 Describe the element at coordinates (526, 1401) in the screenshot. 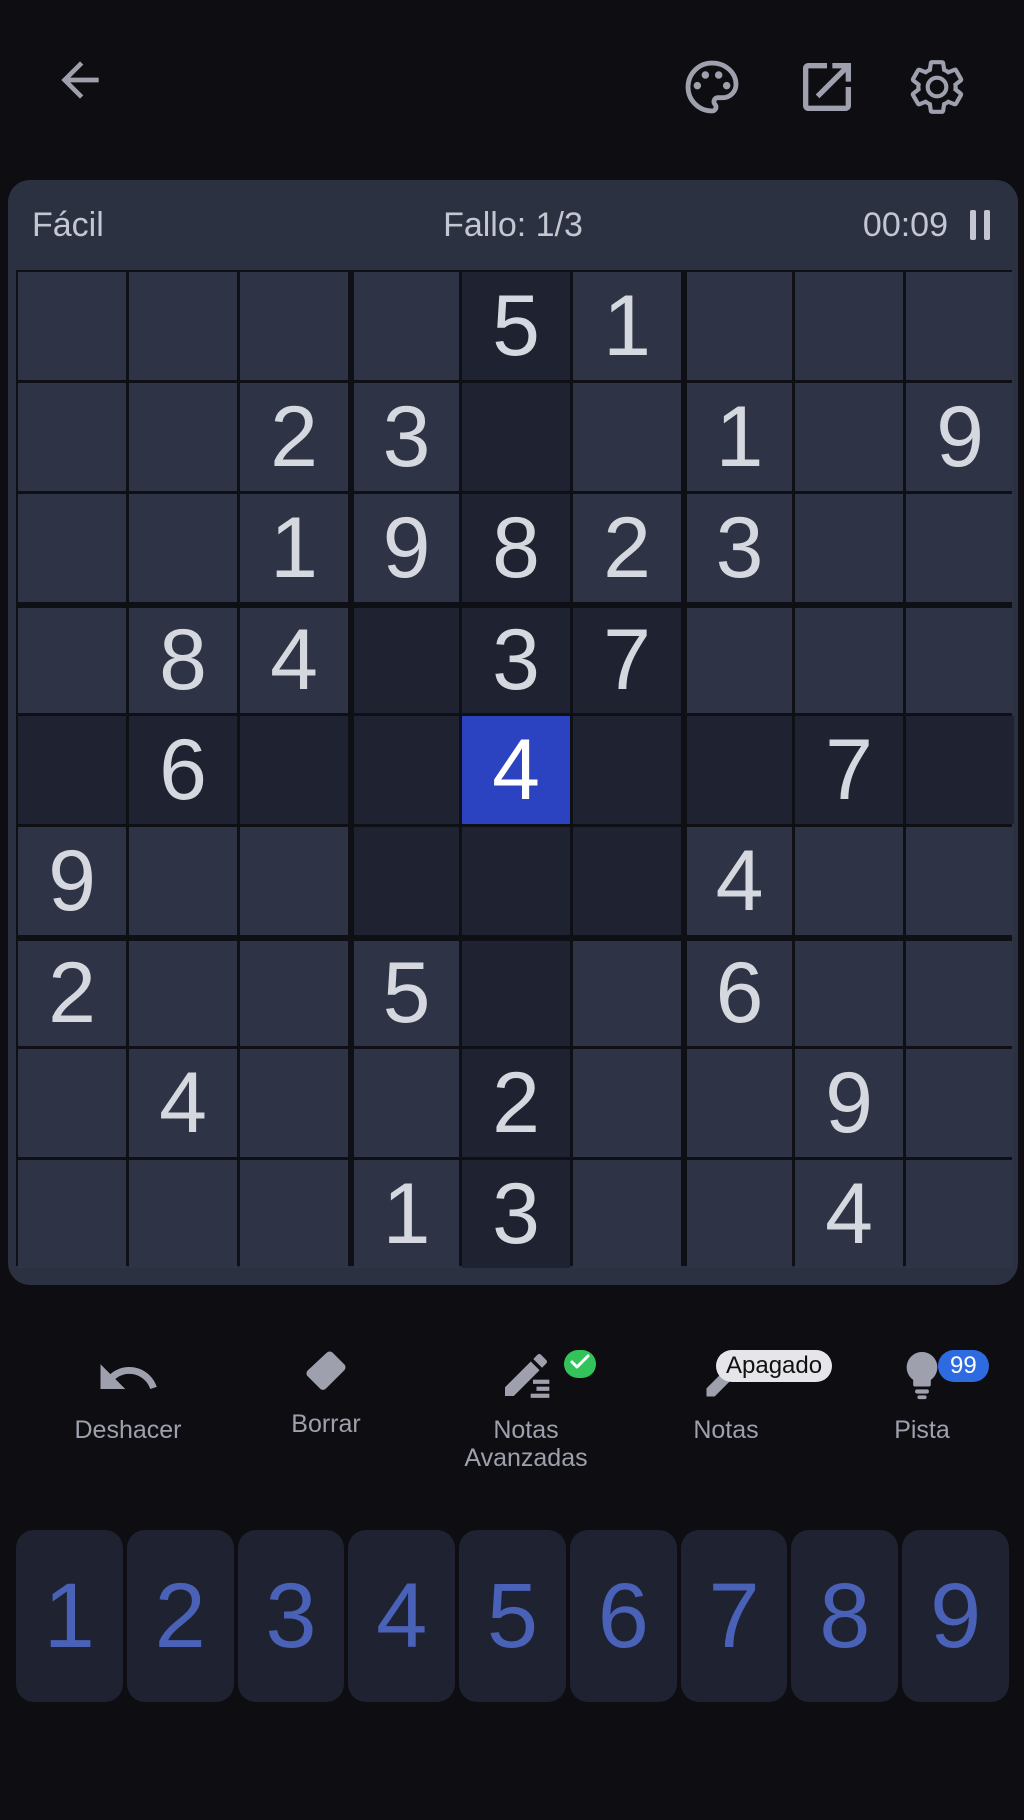

I see `advanced-notes-button: Notas Avanzadas` at that location.